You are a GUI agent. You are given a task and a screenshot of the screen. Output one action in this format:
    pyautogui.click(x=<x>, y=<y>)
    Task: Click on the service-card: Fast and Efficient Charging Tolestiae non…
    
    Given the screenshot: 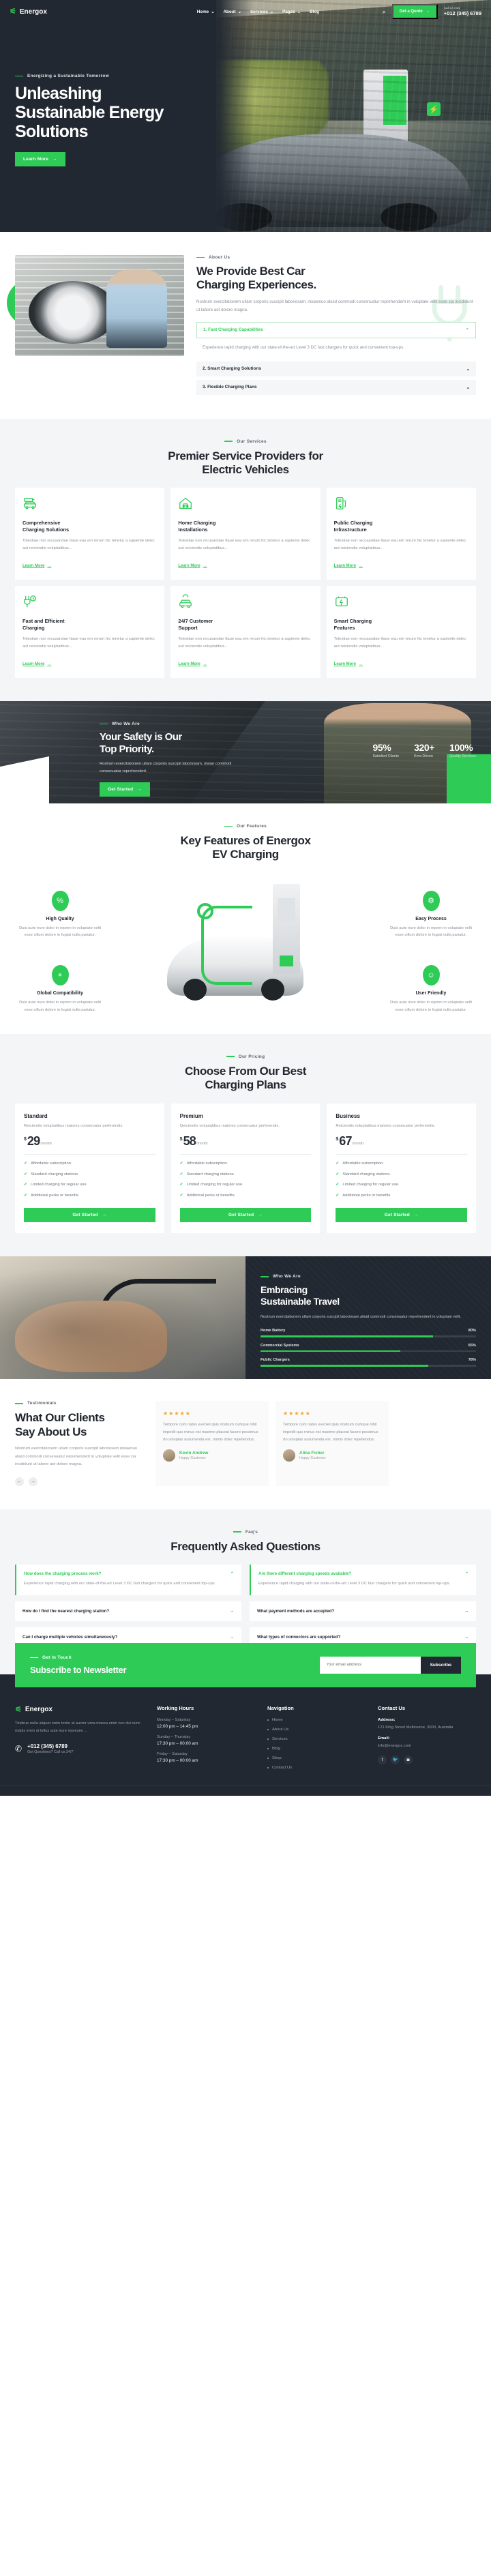 What is the action you would take?
    pyautogui.click(x=90, y=632)
    